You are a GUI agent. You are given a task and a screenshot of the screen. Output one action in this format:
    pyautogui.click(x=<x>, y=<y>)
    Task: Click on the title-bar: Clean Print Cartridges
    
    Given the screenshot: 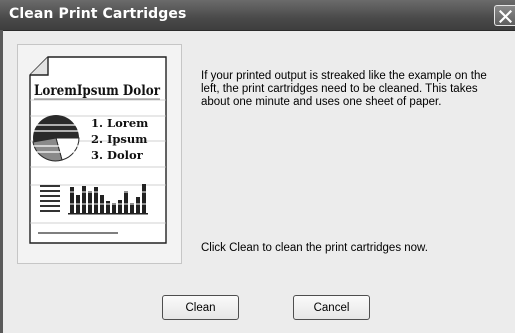 What is the action you would take?
    pyautogui.click(x=257, y=15)
    